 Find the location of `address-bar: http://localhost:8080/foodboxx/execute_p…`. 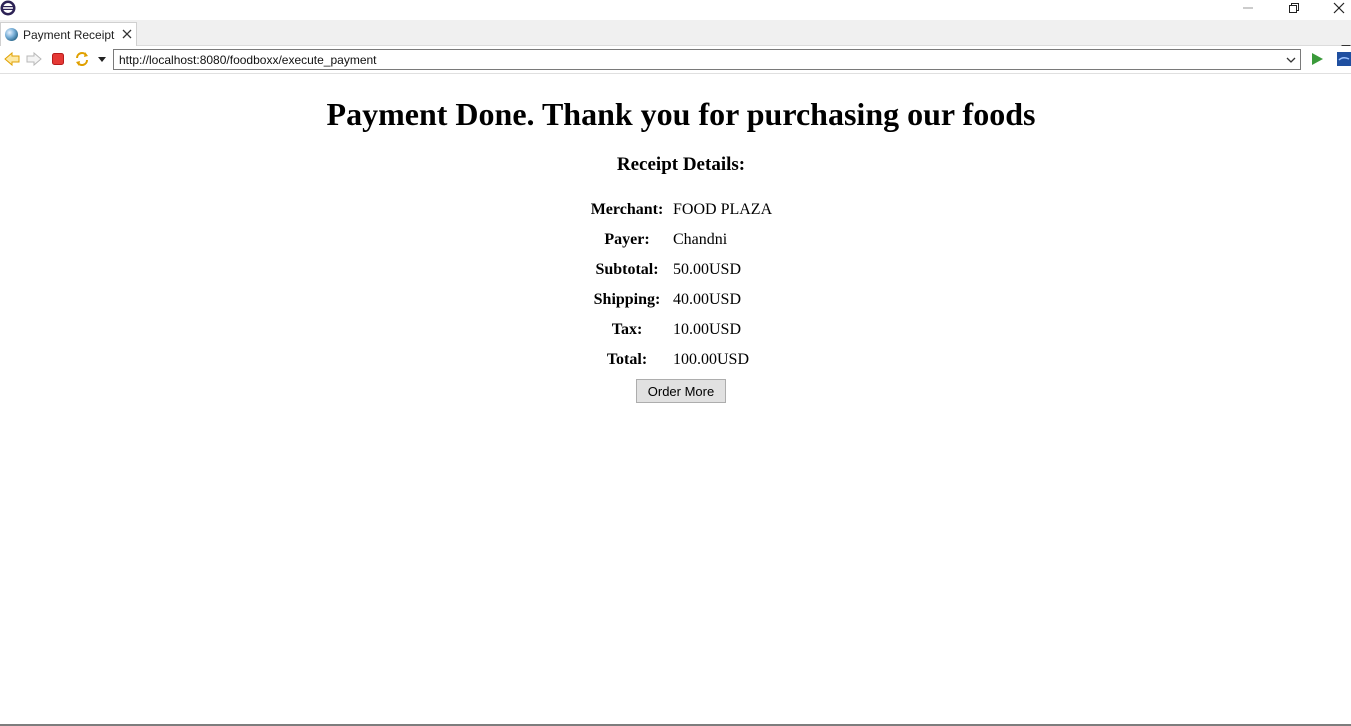

address-bar: http://localhost:8080/foodboxx/execute_p… is located at coordinates (707, 59).